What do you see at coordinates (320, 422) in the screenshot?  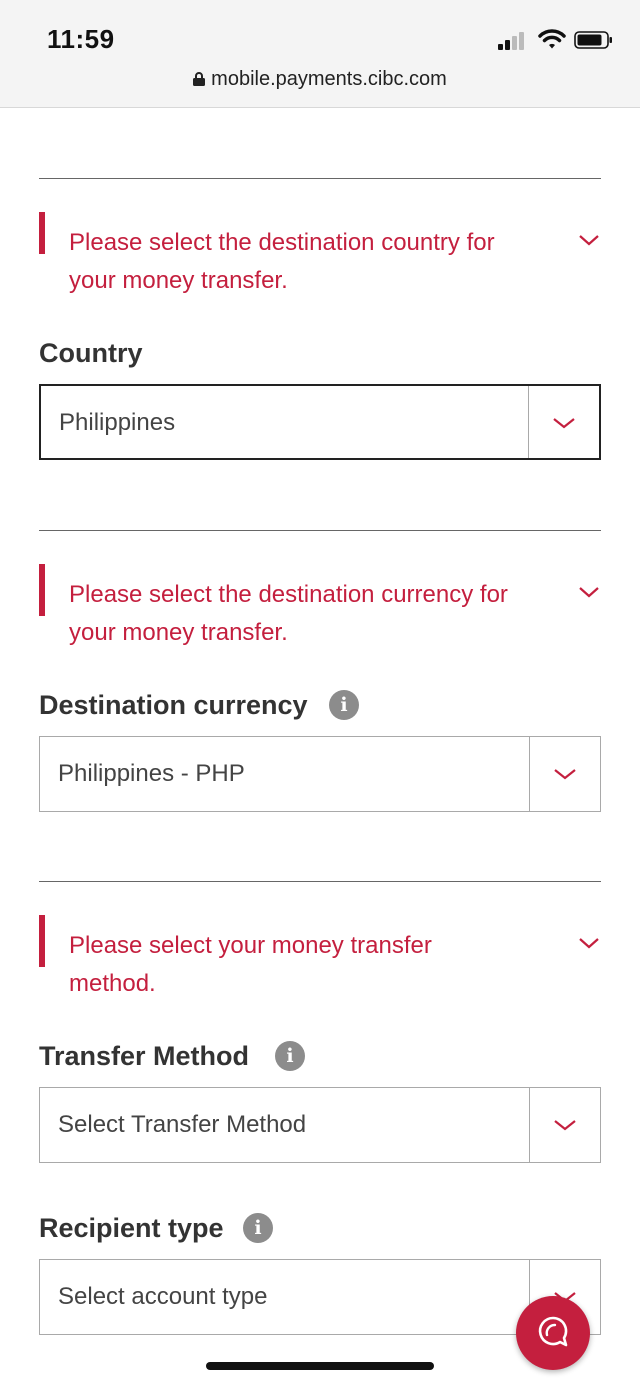 I see `country-select: Philippines` at bounding box center [320, 422].